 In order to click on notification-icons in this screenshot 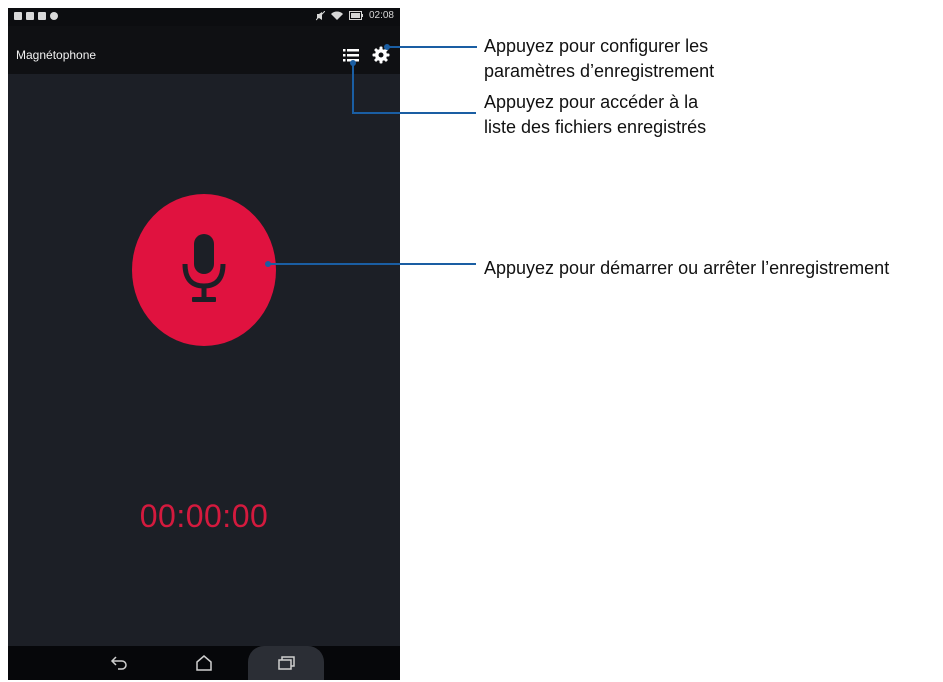, I will do `click(36, 16)`.